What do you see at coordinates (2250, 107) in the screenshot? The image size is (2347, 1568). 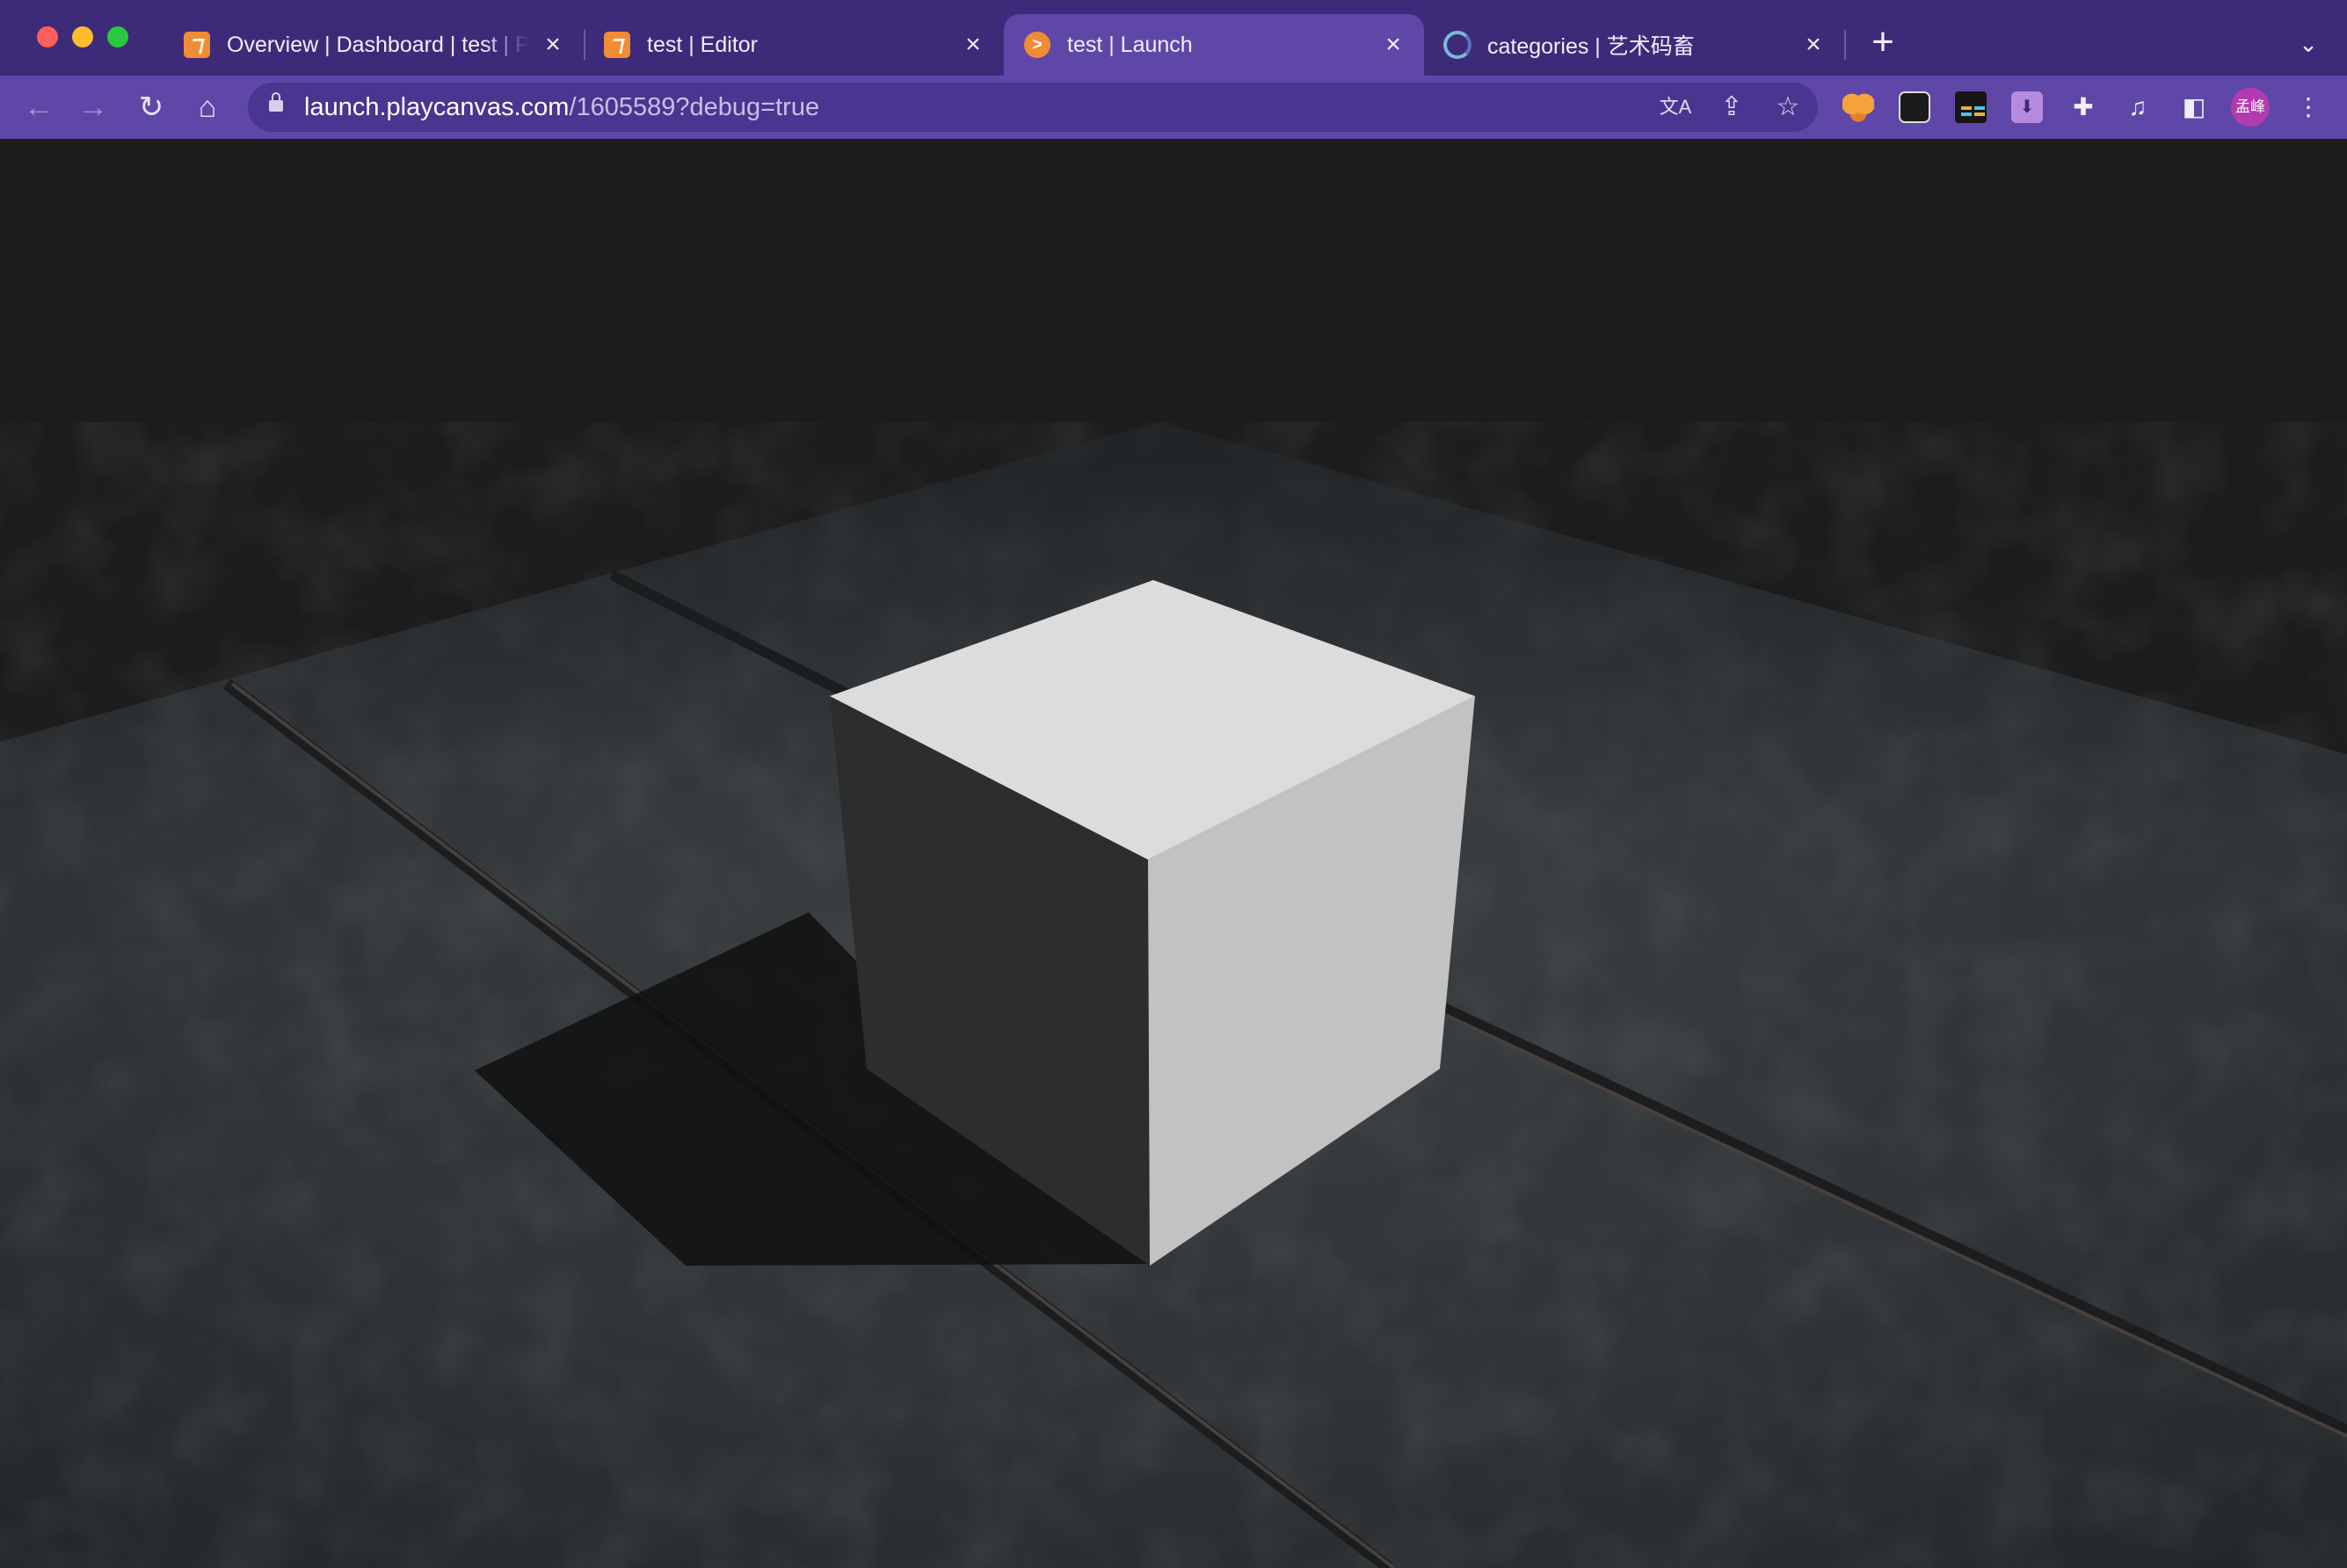 I see `profile-avatar: 孟峰` at bounding box center [2250, 107].